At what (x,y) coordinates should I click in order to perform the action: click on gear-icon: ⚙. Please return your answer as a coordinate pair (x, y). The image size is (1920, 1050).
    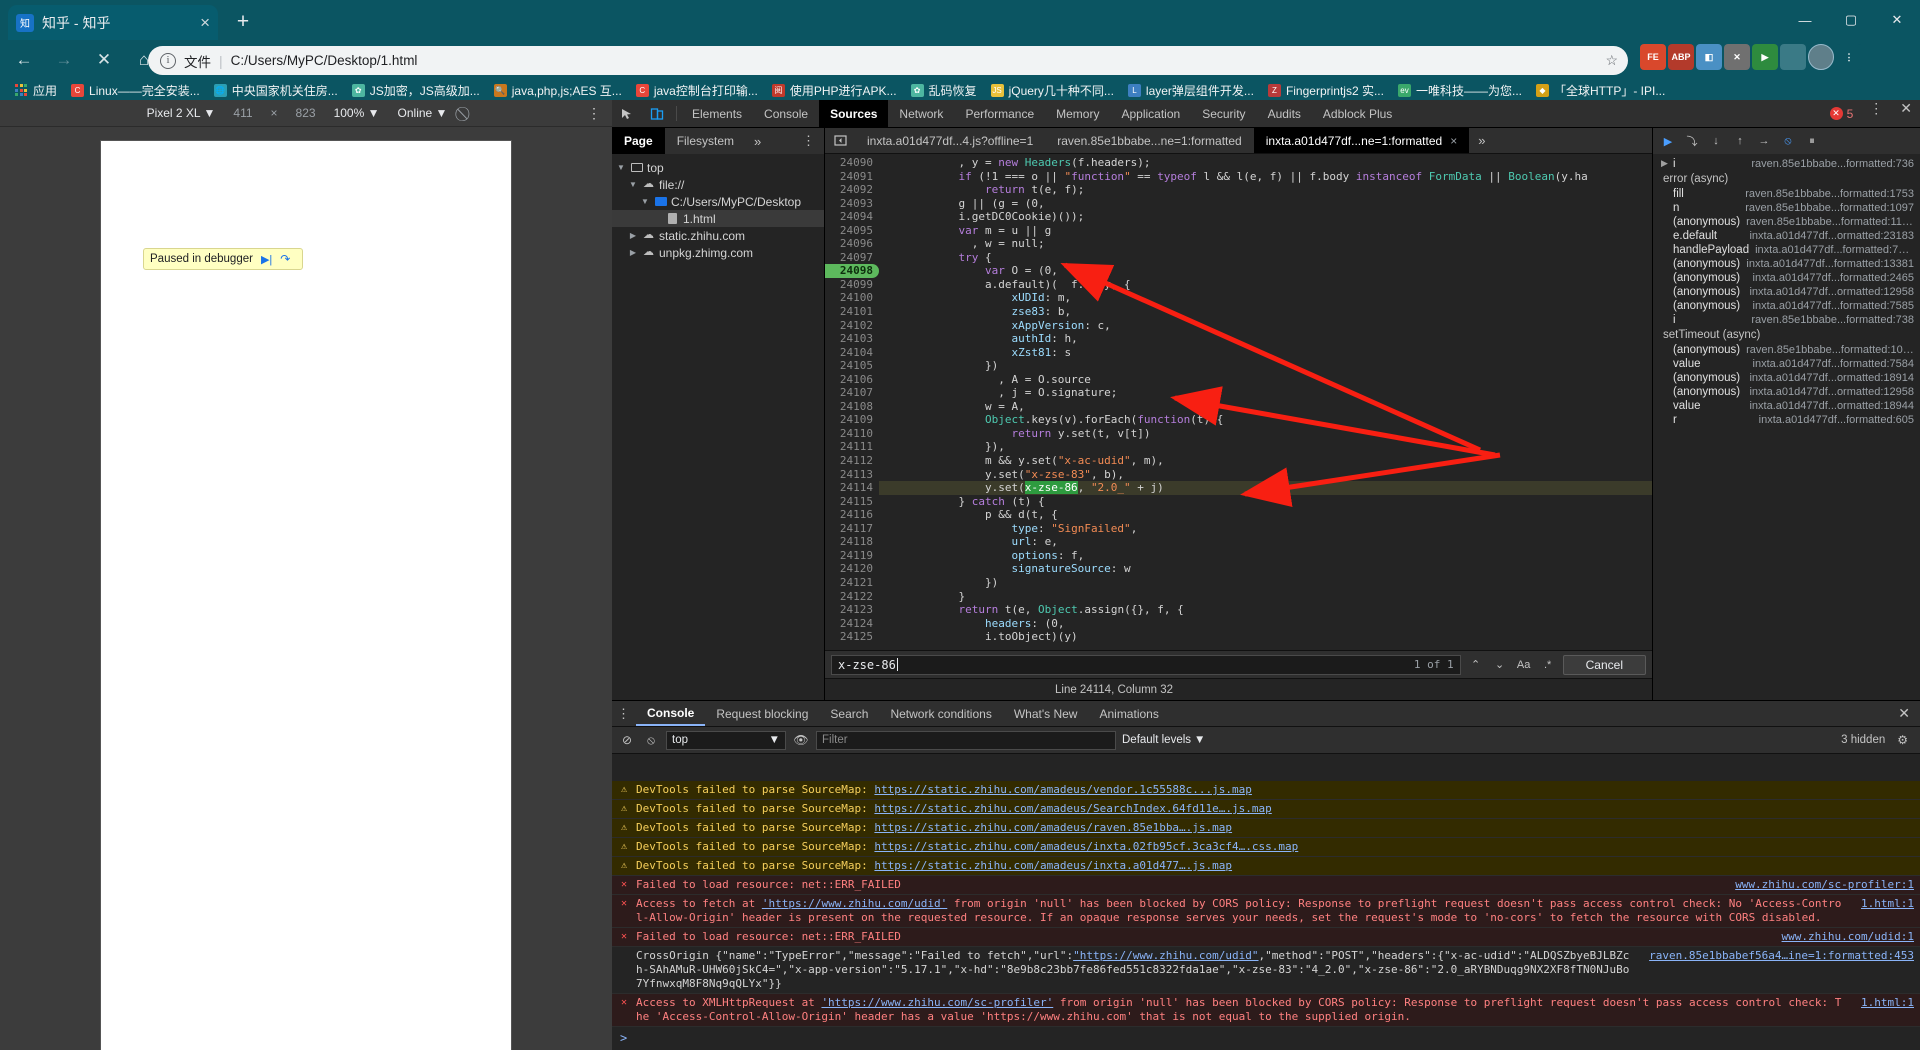
    Looking at the image, I should click on (1902, 740).